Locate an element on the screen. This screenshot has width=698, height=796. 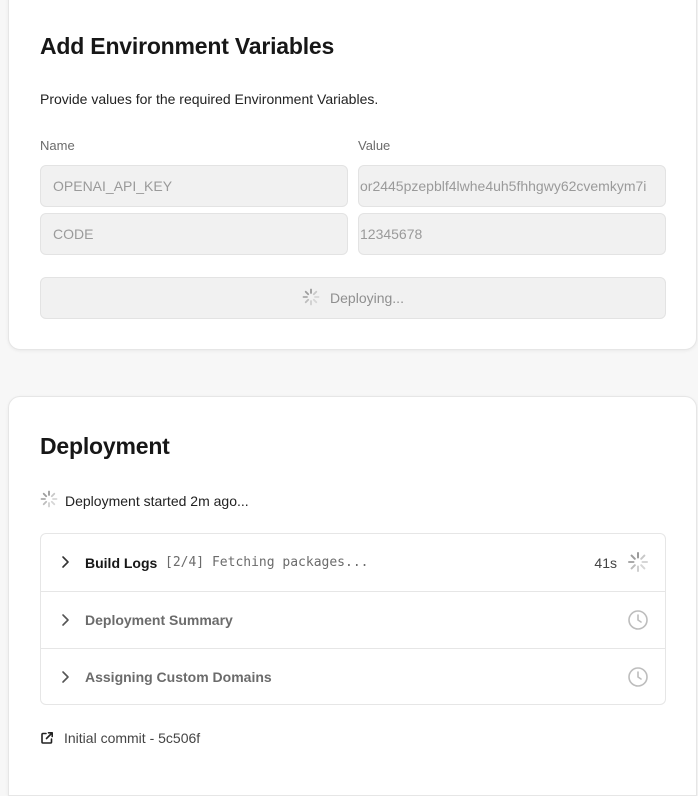
step-label: Deployment Summary is located at coordinates (159, 620).